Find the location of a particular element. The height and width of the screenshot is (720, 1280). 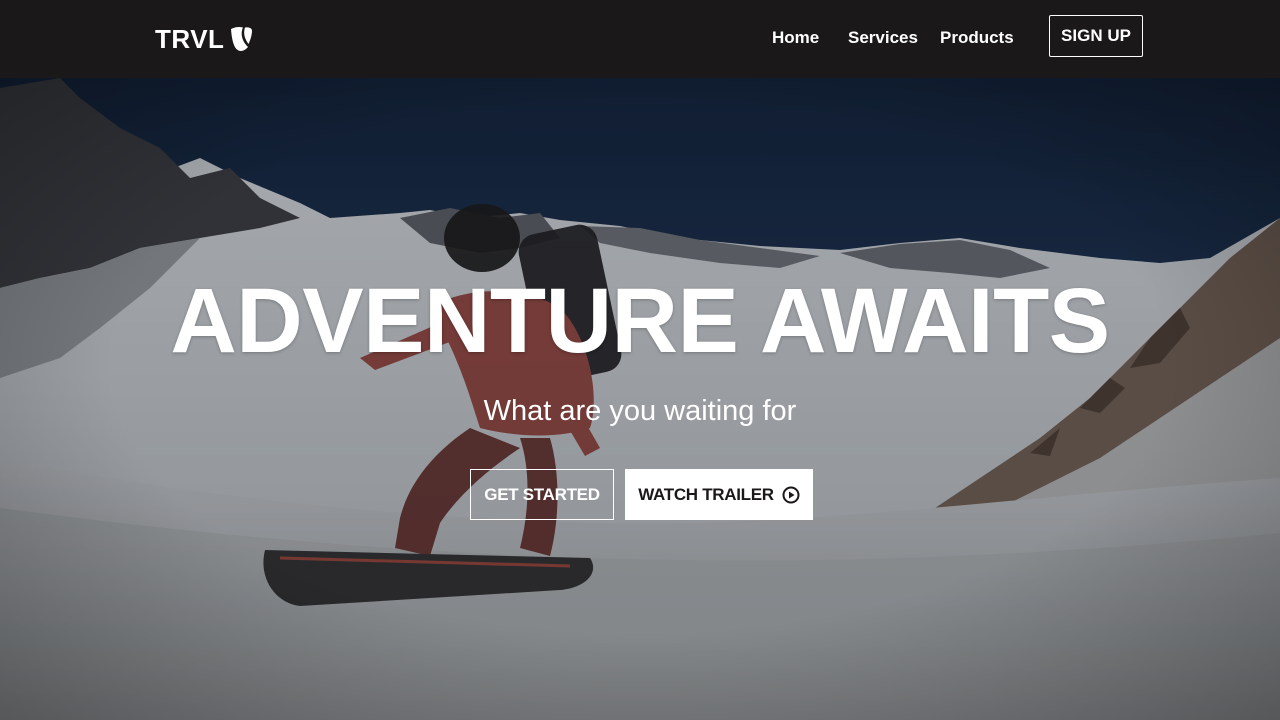

get-started-label: GET STARTED is located at coordinates (542, 494).